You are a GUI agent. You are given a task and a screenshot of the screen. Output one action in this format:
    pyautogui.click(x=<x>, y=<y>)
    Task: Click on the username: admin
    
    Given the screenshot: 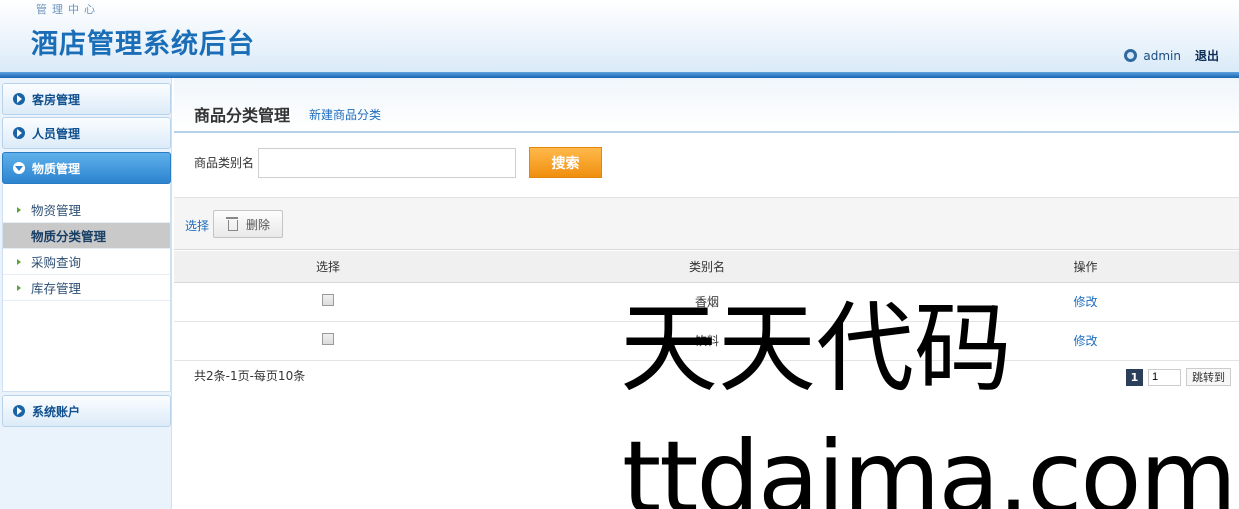 What is the action you would take?
    pyautogui.click(x=1162, y=55)
    